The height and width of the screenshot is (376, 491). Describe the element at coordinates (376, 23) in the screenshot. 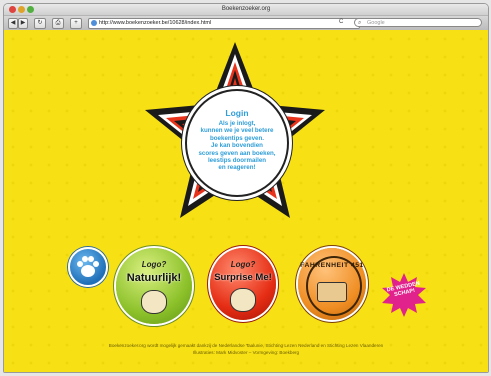

I see `search-placeholder: Google` at that location.